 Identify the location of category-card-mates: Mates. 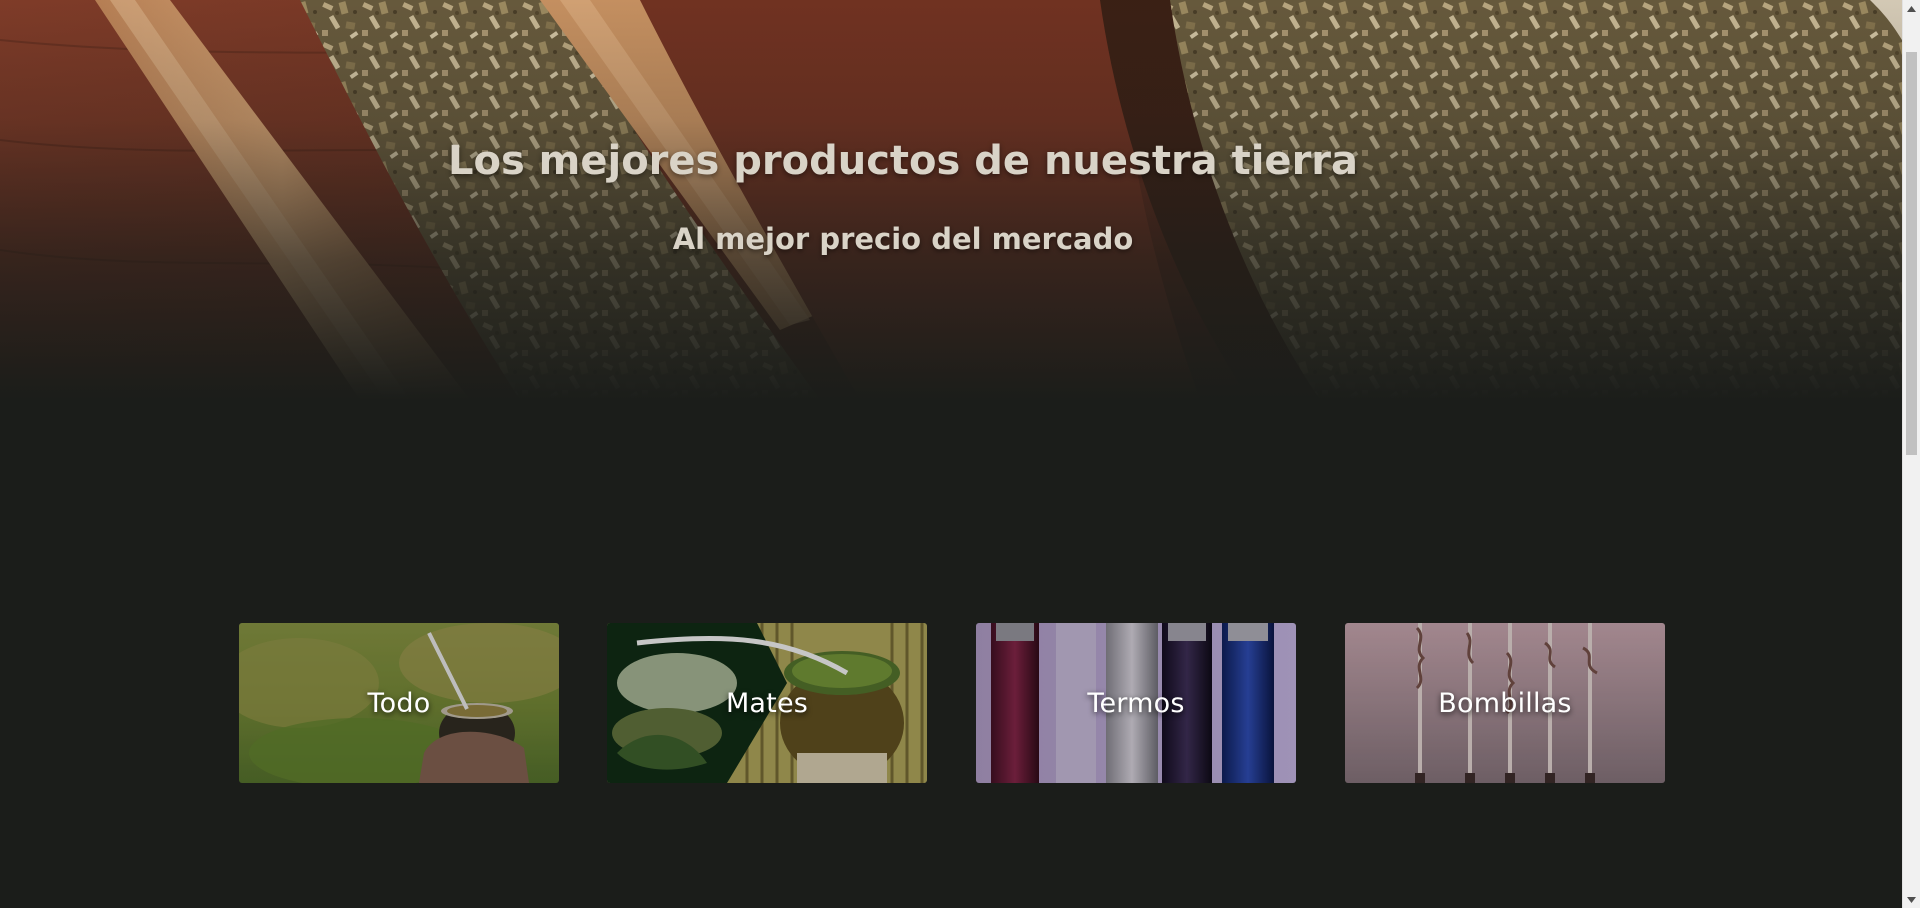
(767, 703).